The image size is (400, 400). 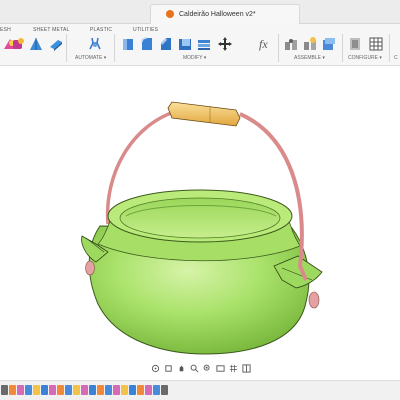 What do you see at coordinates (155, 368) in the screenshot?
I see `orbit-icon` at bounding box center [155, 368].